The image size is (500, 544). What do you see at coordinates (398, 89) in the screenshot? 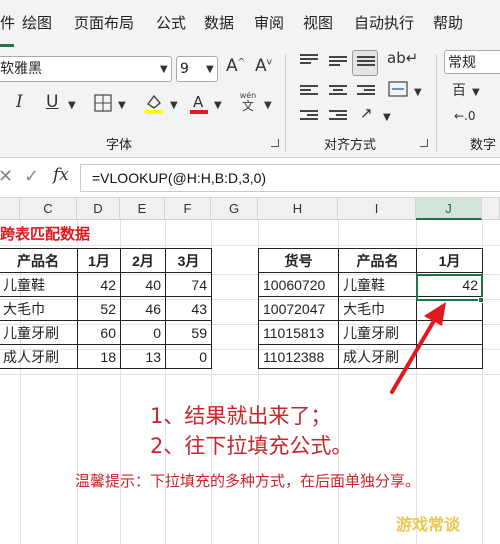
I see `merge-center-icon` at bounding box center [398, 89].